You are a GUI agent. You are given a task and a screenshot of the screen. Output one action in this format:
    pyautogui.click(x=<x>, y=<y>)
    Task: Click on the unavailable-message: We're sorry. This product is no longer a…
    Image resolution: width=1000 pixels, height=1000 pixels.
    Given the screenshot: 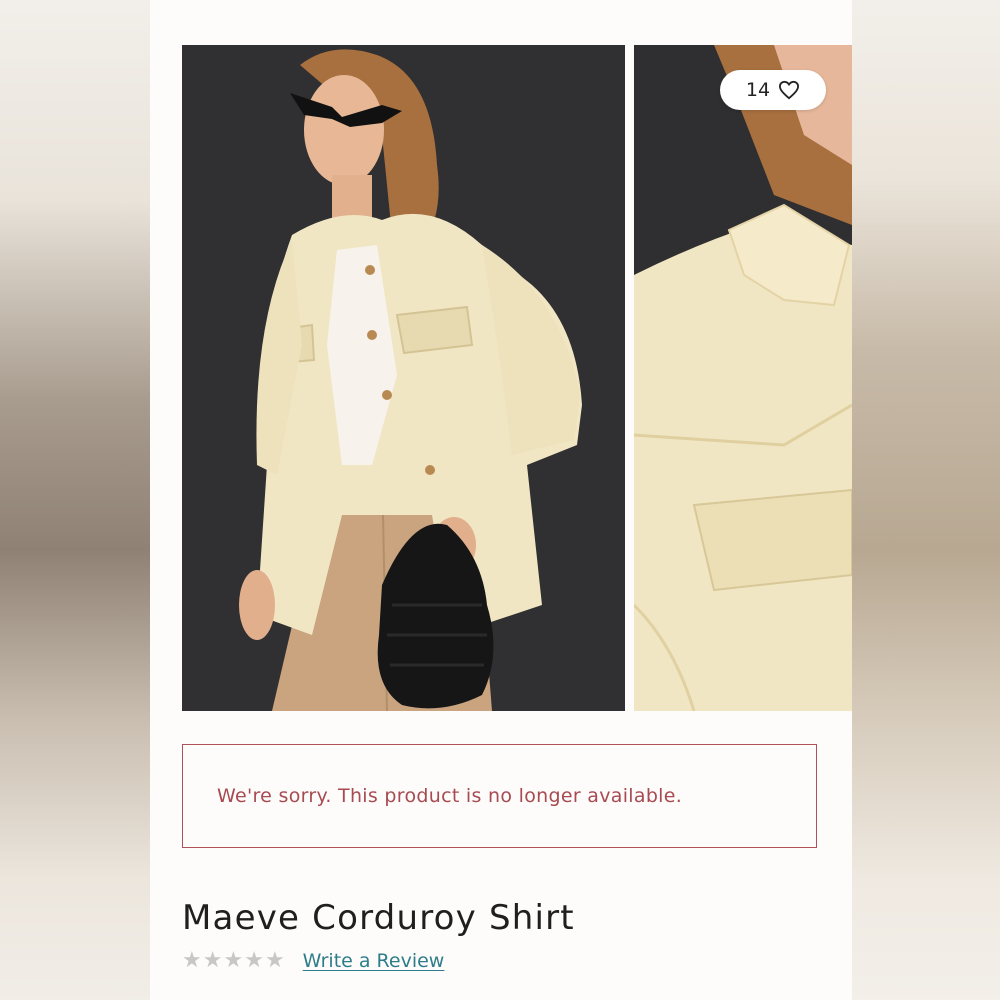 What is the action you would take?
    pyautogui.click(x=450, y=796)
    